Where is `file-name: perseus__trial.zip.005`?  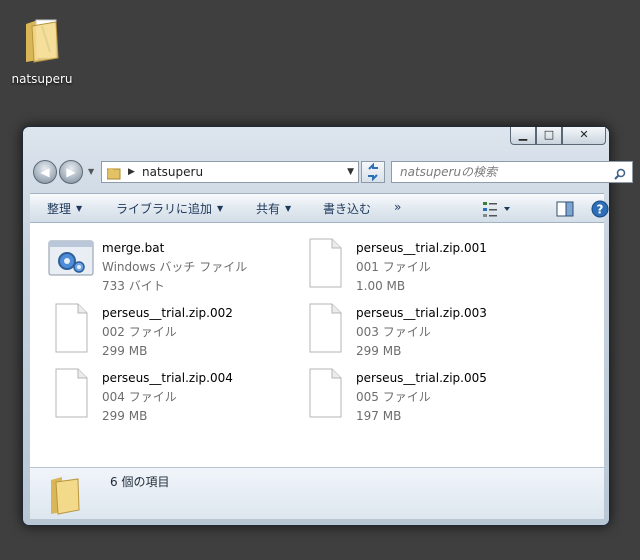
file-name: perseus__trial.zip.005 is located at coordinates (421, 378).